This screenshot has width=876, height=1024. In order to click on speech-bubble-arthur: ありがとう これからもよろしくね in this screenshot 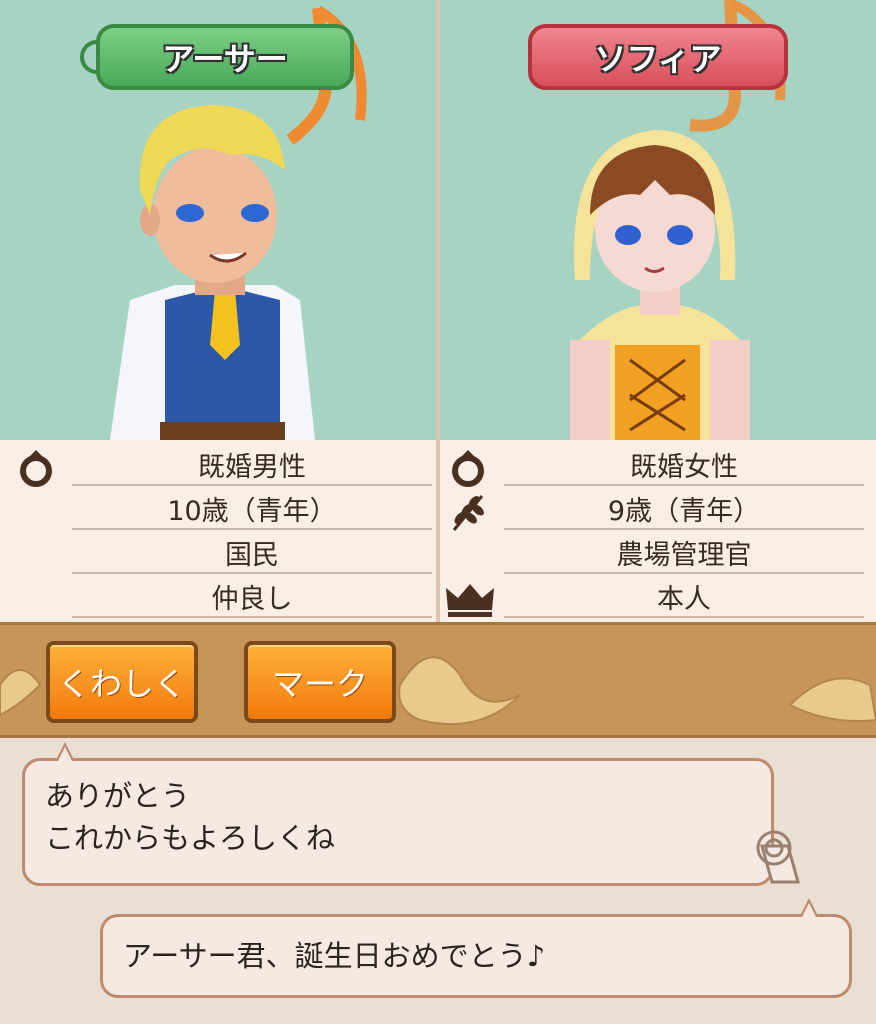, I will do `click(398, 822)`.